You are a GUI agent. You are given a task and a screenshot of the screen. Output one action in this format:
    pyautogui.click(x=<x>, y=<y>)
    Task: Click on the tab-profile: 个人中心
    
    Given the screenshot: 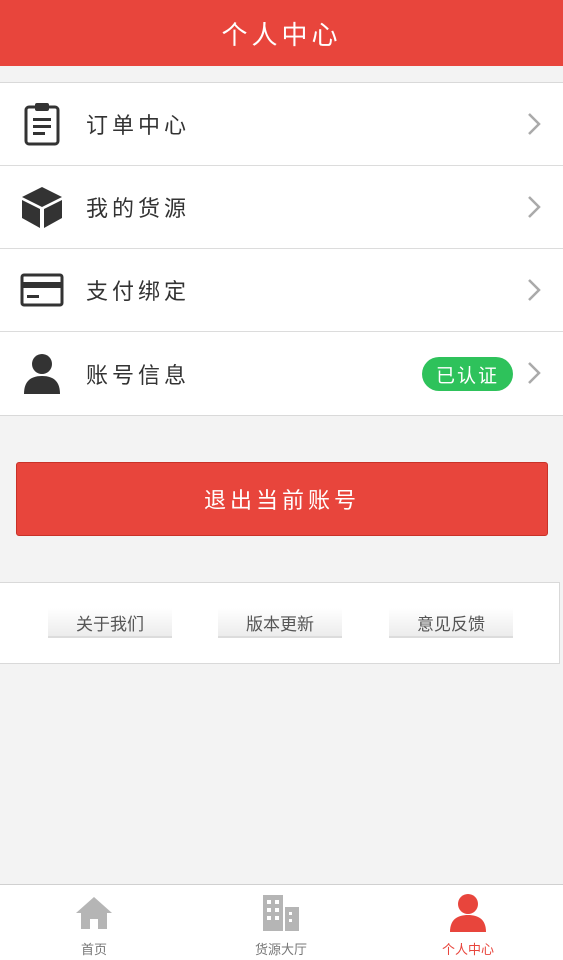 What is the action you would take?
    pyautogui.click(x=468, y=922)
    